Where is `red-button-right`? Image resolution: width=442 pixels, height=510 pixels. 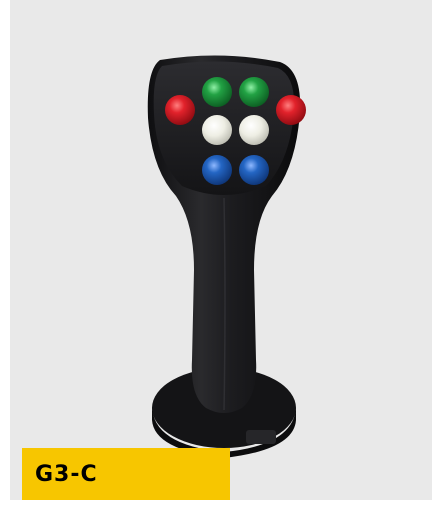
red-button-right is located at coordinates (291, 110).